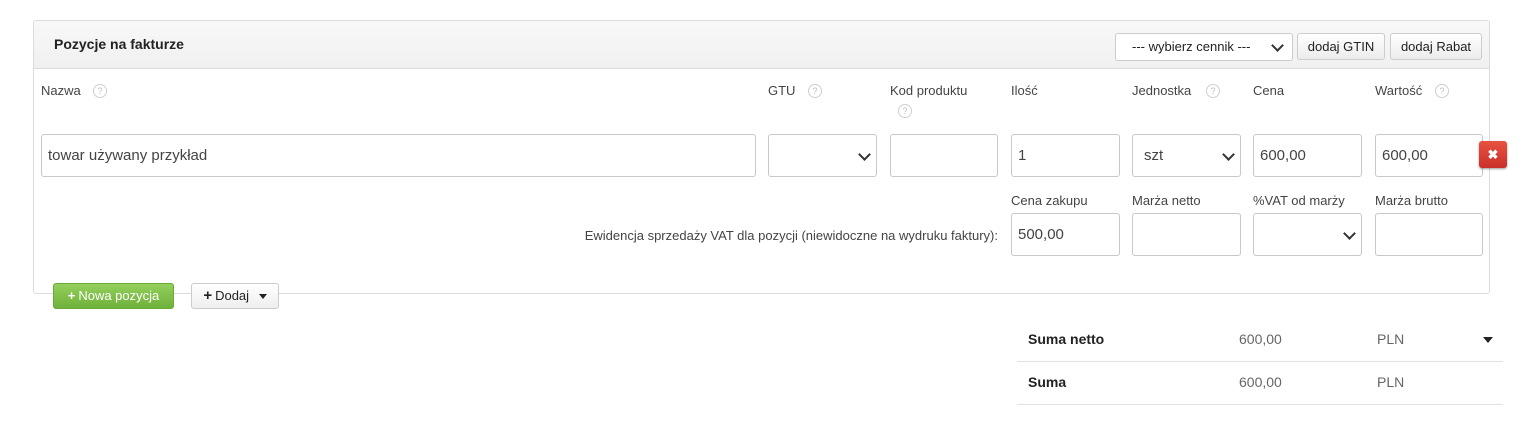  I want to click on add-gtin-button: dodaj GTIN, so click(1341, 46).